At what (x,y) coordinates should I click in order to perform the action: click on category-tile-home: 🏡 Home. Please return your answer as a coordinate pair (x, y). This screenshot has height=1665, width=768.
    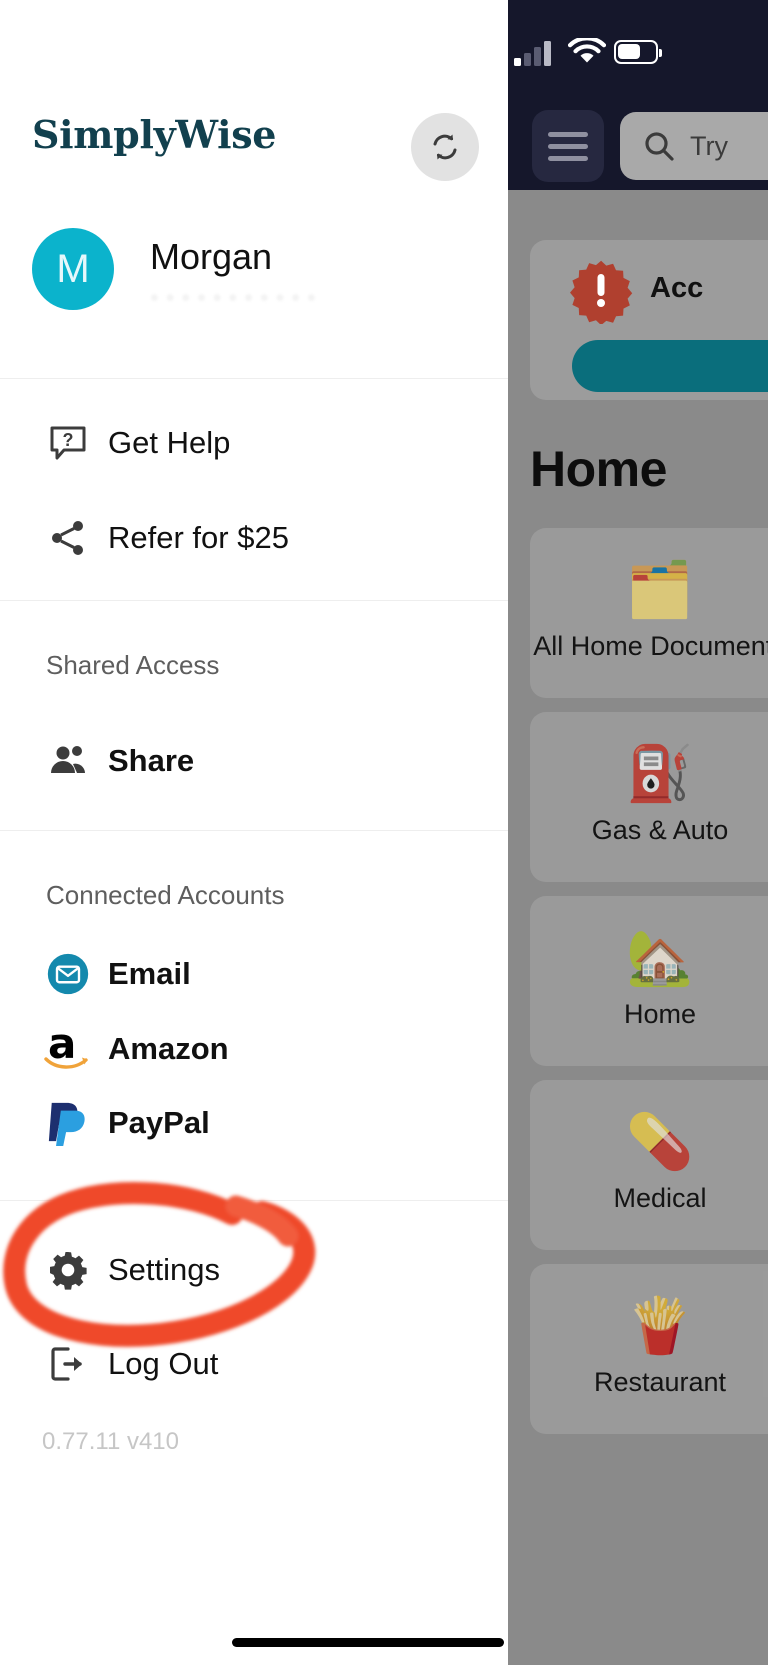
    Looking at the image, I should click on (649, 981).